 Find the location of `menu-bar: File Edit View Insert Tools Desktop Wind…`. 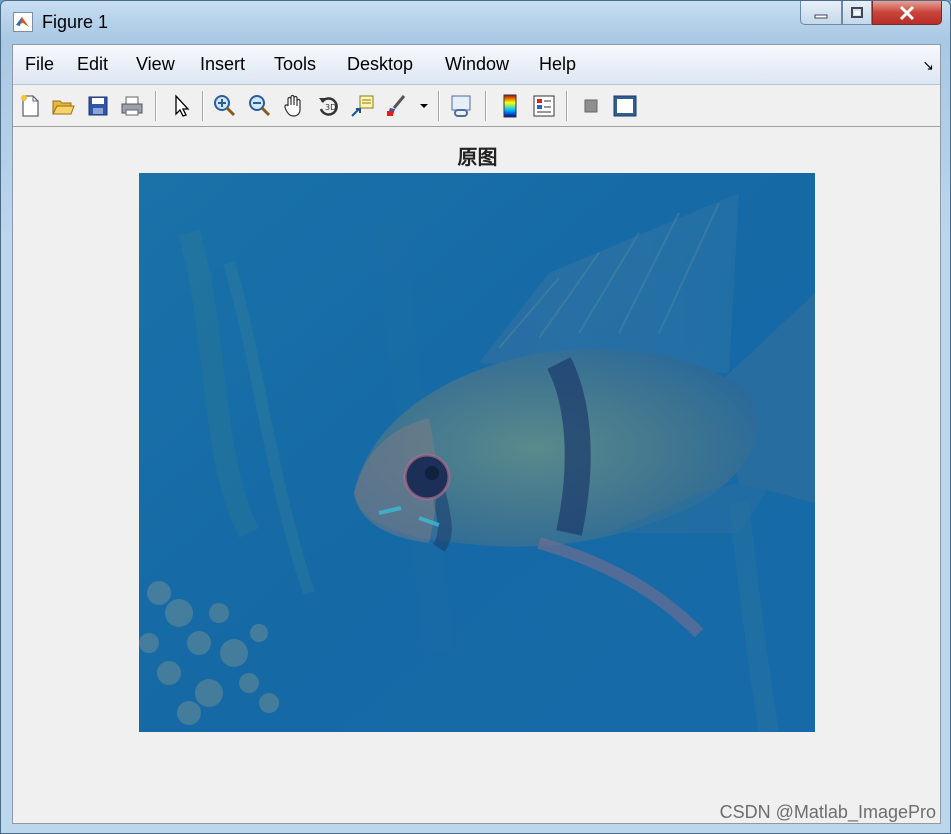

menu-bar: File Edit View Insert Tools Desktop Wind… is located at coordinates (476, 65).